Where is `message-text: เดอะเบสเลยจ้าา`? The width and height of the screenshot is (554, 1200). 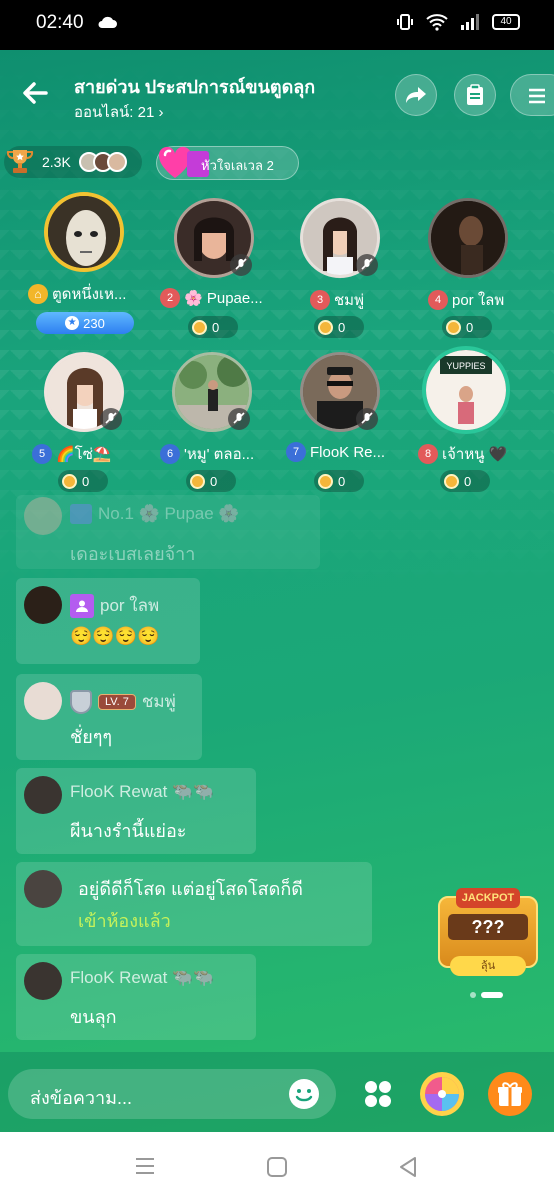 message-text: เดอะเบสเลยจ้าา is located at coordinates (133, 554).